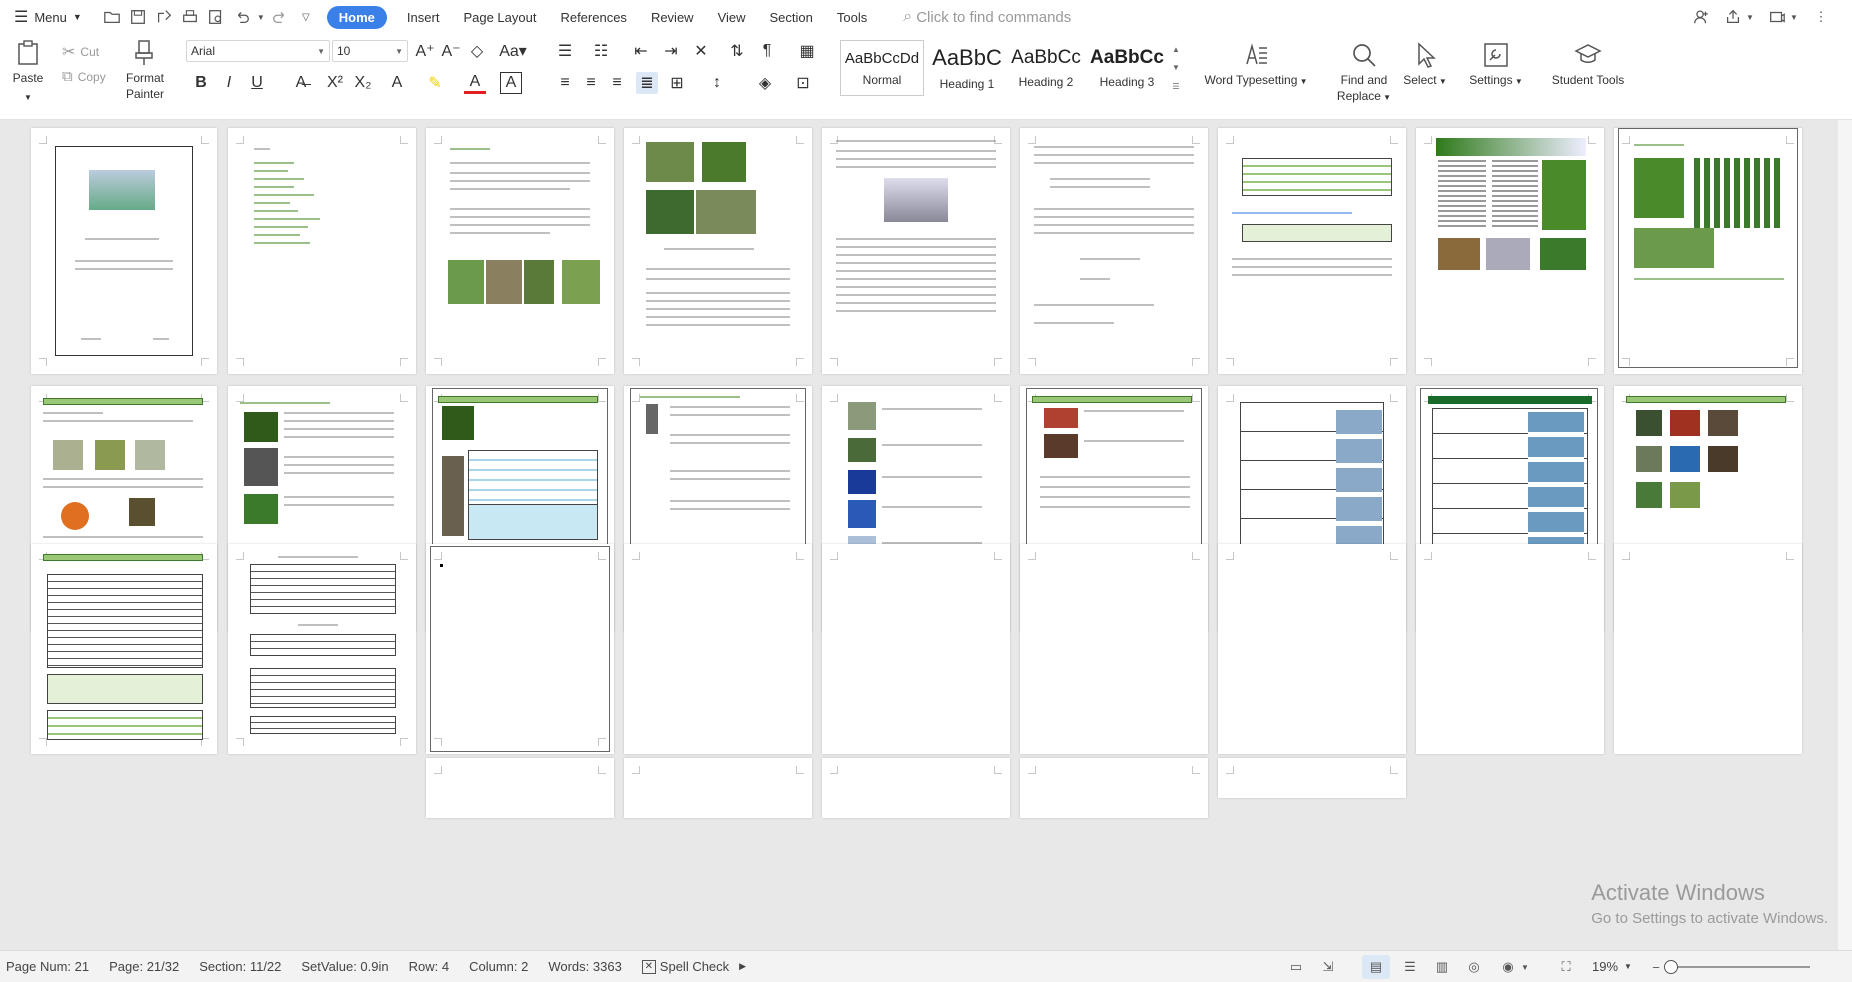  What do you see at coordinates (435, 83) in the screenshot?
I see `highlight-icon: ✎` at bounding box center [435, 83].